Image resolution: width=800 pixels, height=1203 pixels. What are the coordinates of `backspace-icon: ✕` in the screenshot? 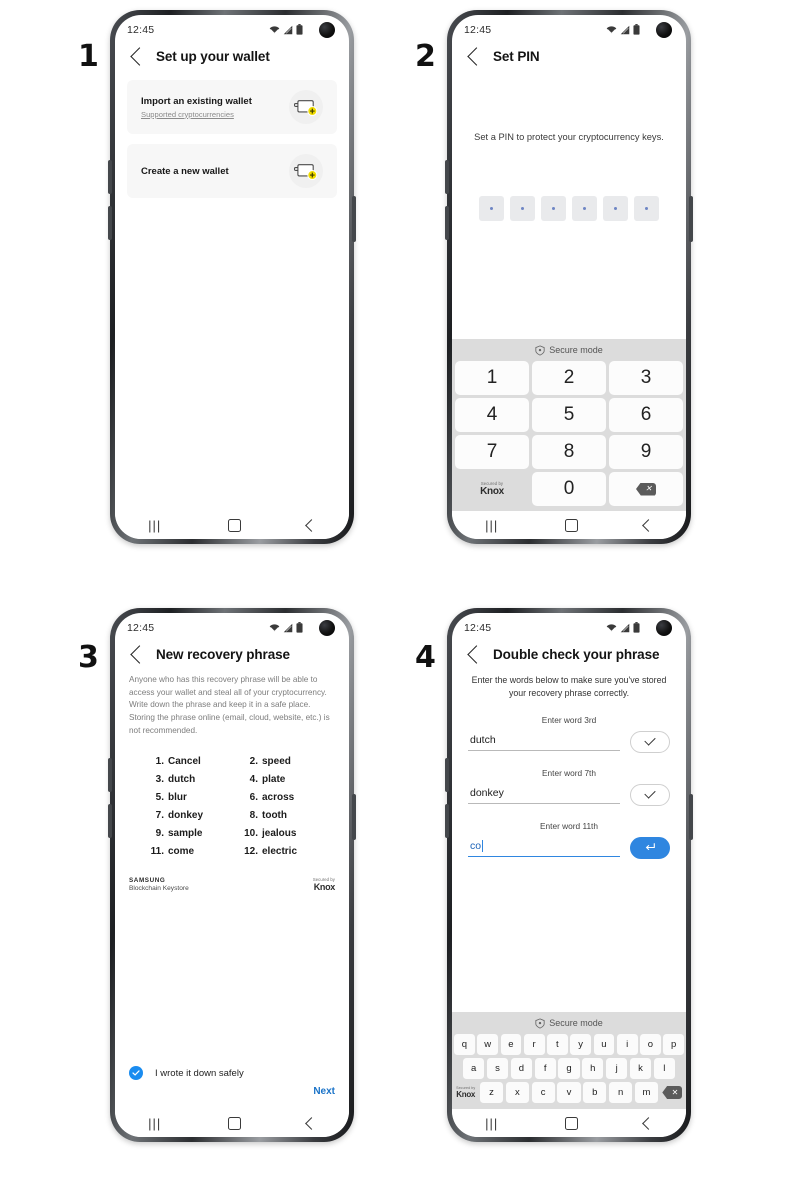 It's located at (646, 489).